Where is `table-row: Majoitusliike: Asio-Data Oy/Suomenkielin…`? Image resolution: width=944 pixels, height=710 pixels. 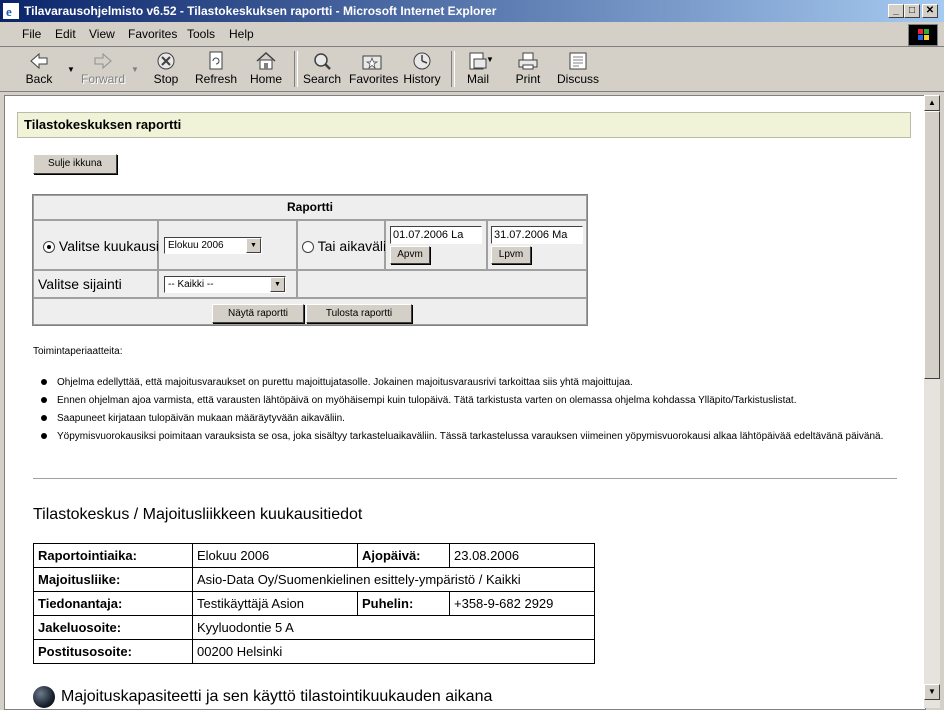 table-row: Majoitusliike: Asio-Data Oy/Suomenkielin… is located at coordinates (314, 579).